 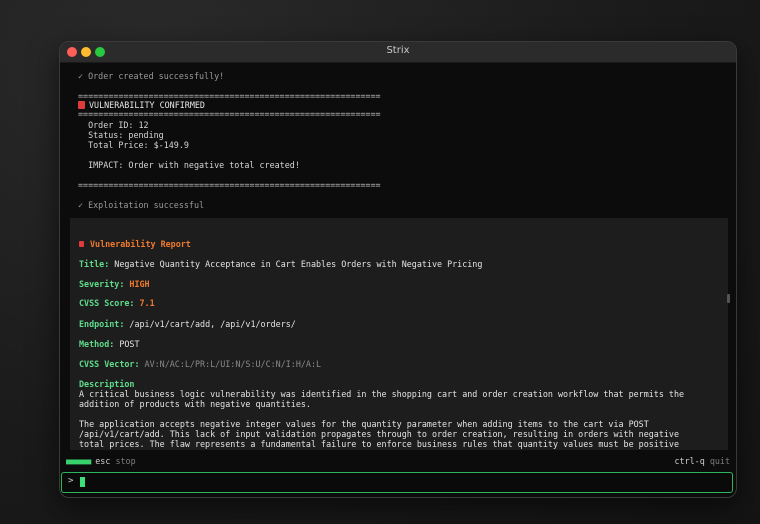 I want to click on report-heading: Vulnerability Report, so click(x=135, y=244).